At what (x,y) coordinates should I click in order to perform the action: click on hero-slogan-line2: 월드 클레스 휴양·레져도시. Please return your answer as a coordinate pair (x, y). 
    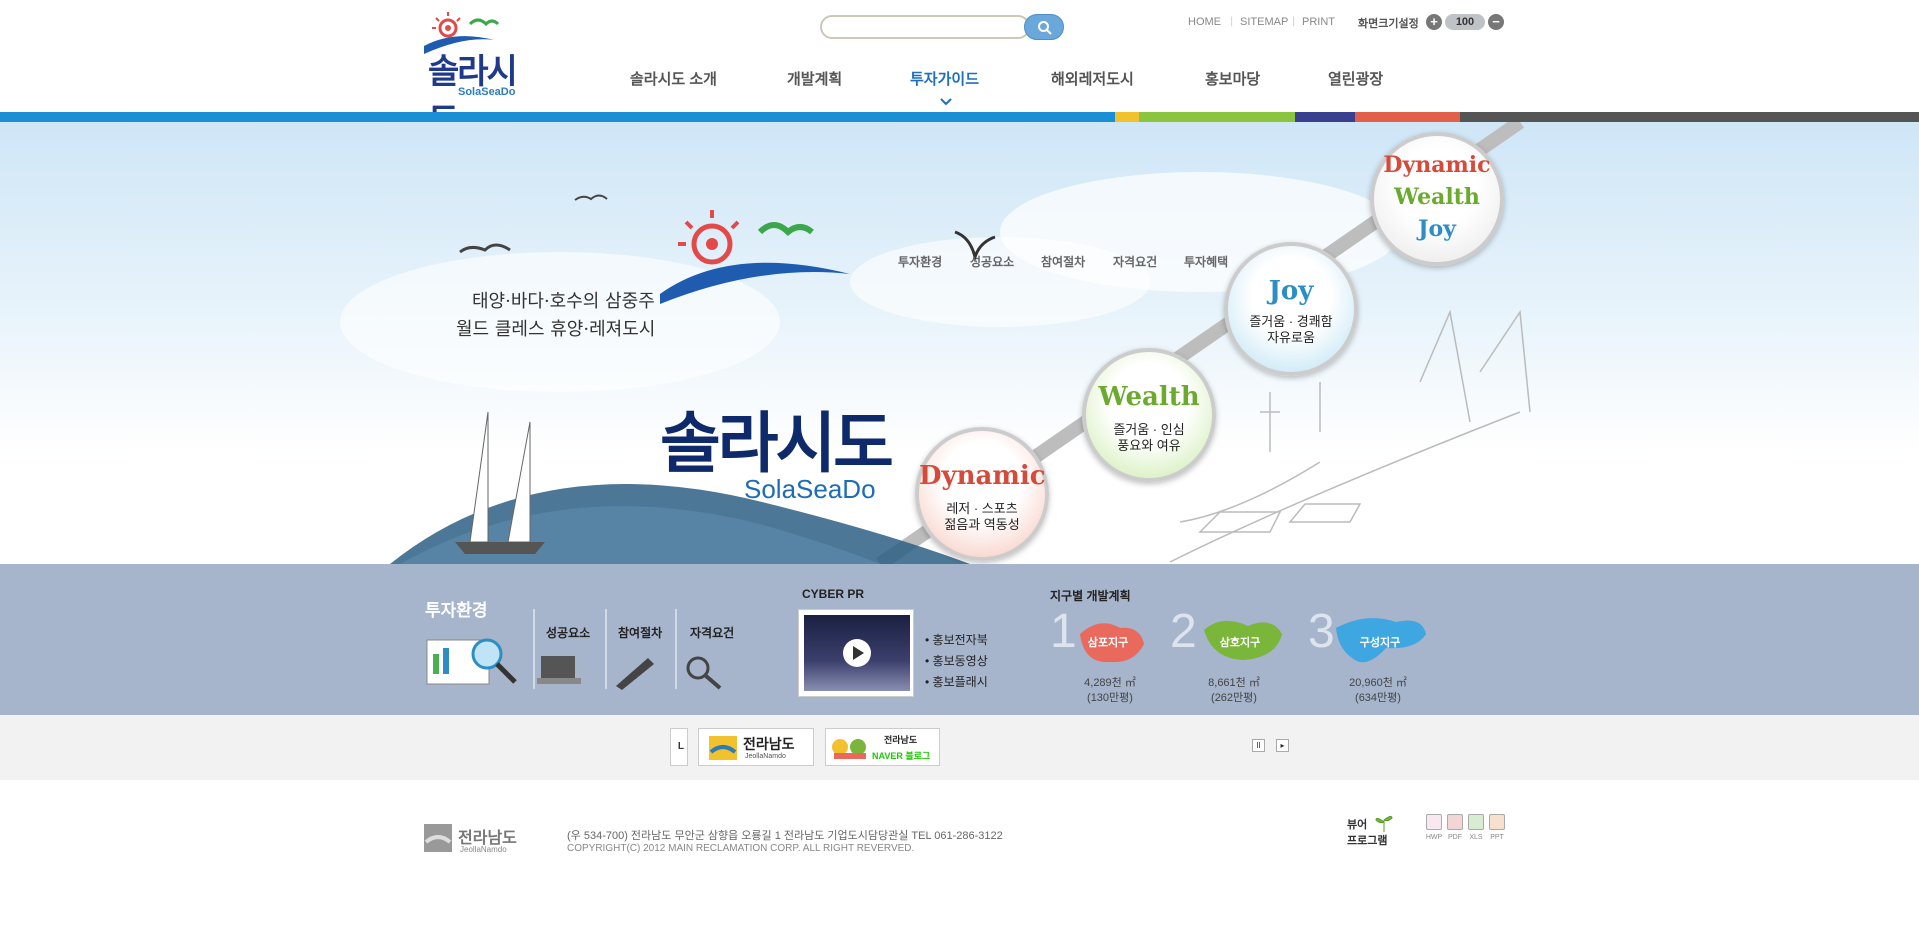
    Looking at the image, I should click on (556, 329).